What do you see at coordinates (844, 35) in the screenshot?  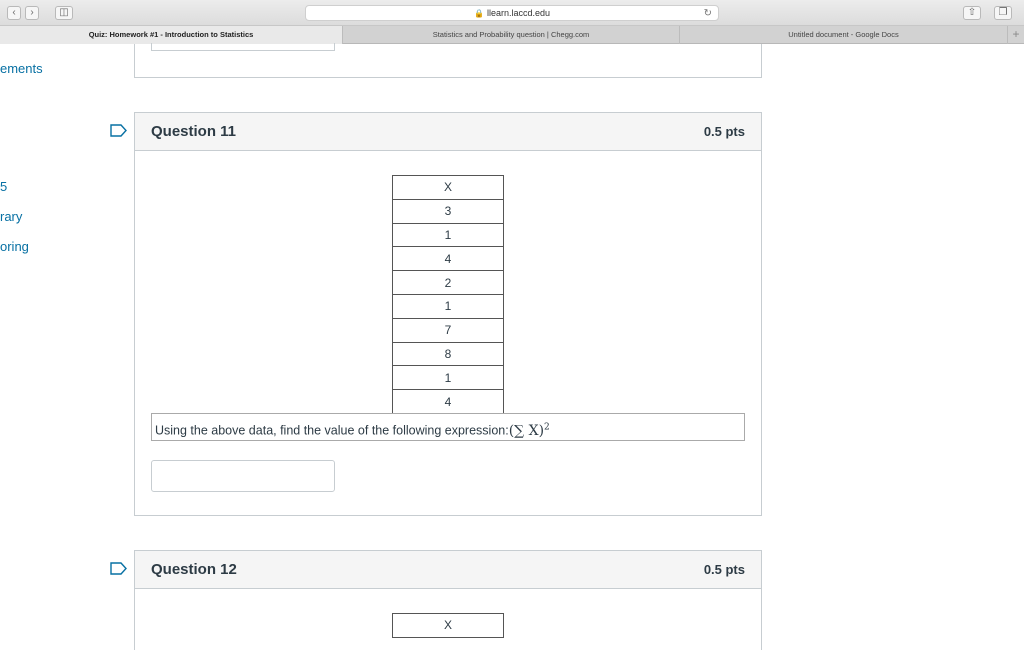 I see `tab-google-docs: Untitled document - Google Docs` at bounding box center [844, 35].